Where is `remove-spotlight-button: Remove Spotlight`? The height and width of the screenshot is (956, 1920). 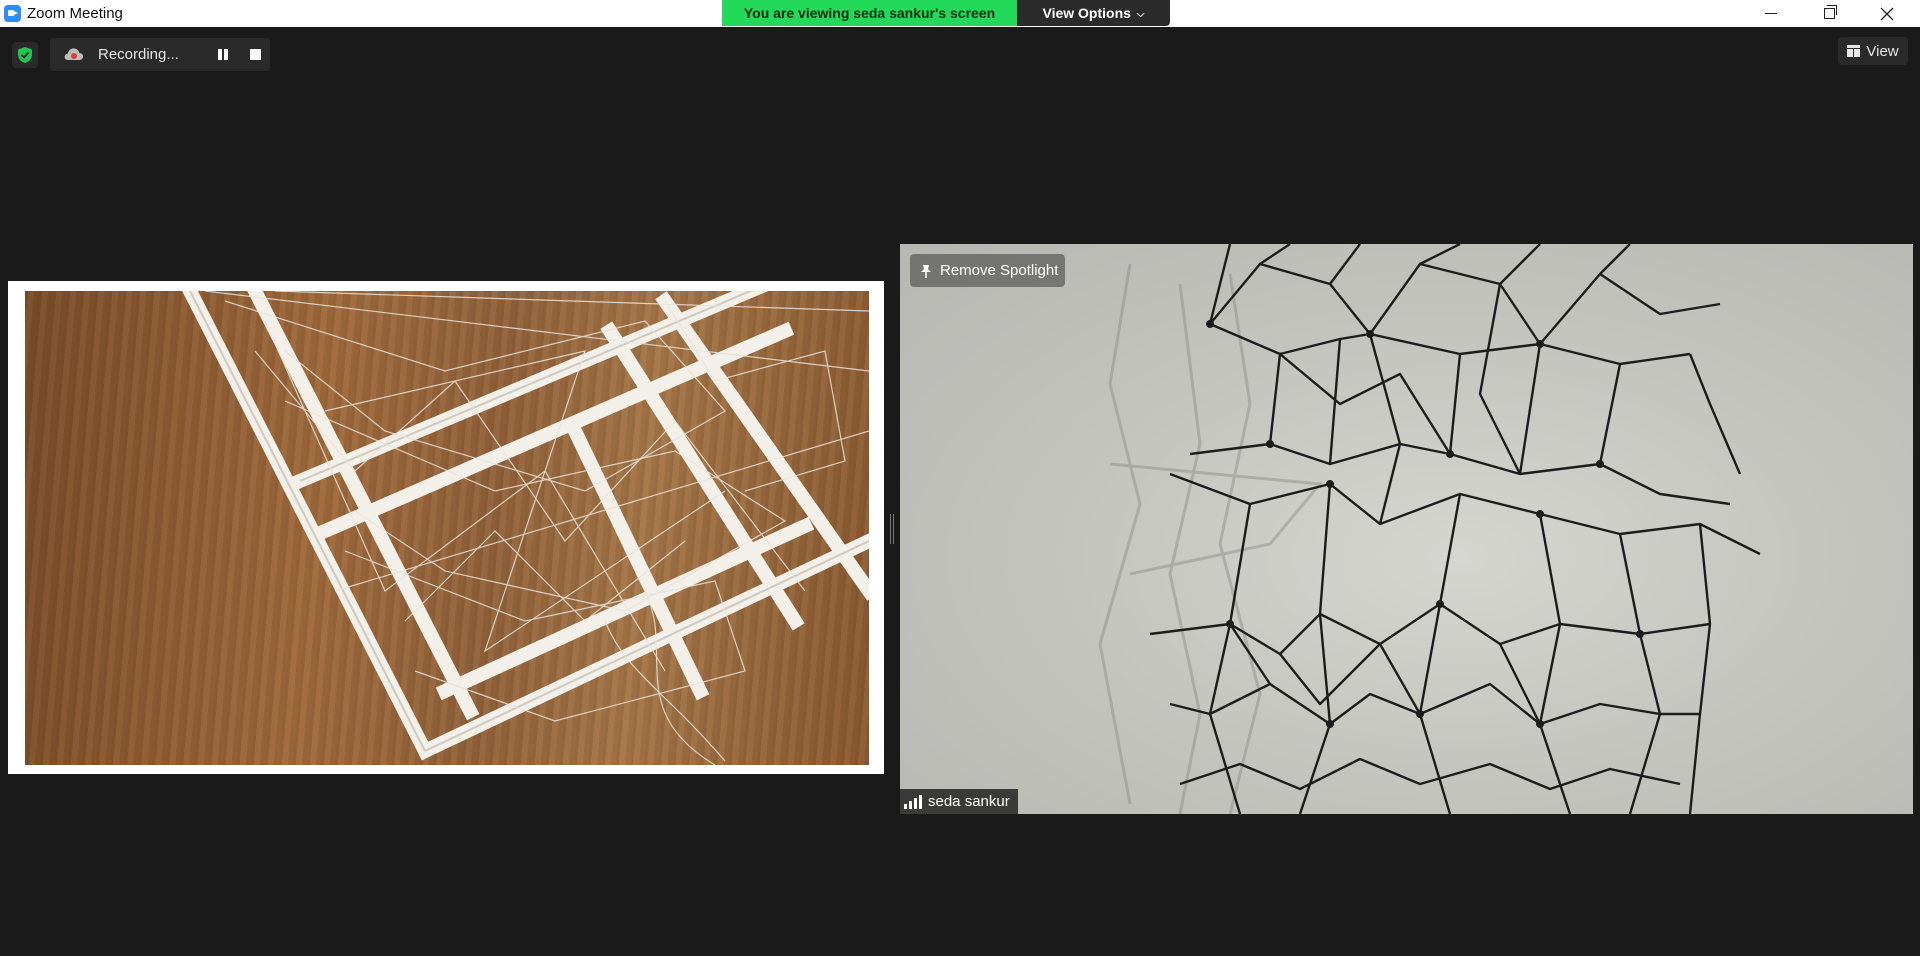
remove-spotlight-button: Remove Spotlight is located at coordinates (987, 270).